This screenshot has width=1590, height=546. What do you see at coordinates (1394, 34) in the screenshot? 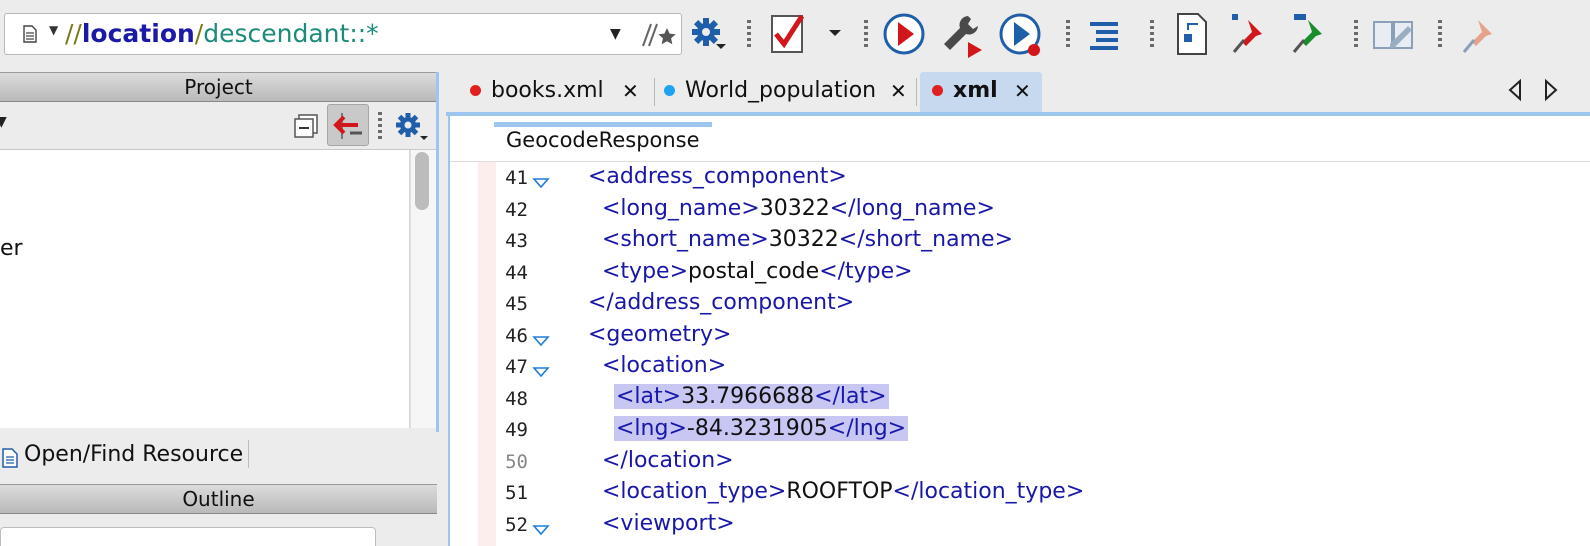
I see `edit-book-icon` at bounding box center [1394, 34].